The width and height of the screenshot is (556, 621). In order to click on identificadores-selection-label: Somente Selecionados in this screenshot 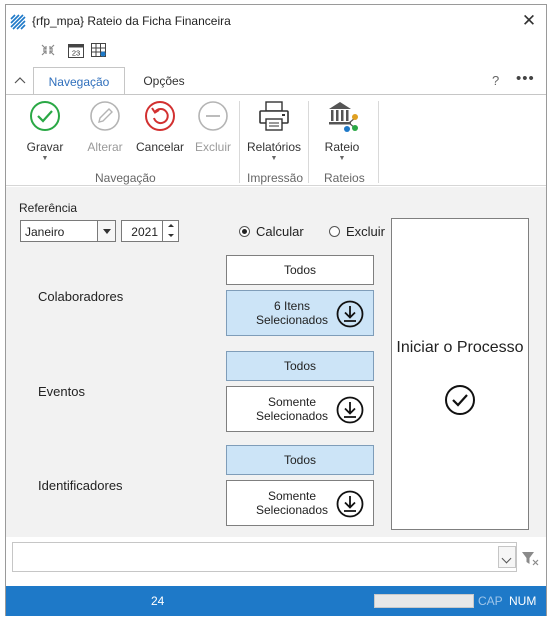, I will do `click(292, 503)`.